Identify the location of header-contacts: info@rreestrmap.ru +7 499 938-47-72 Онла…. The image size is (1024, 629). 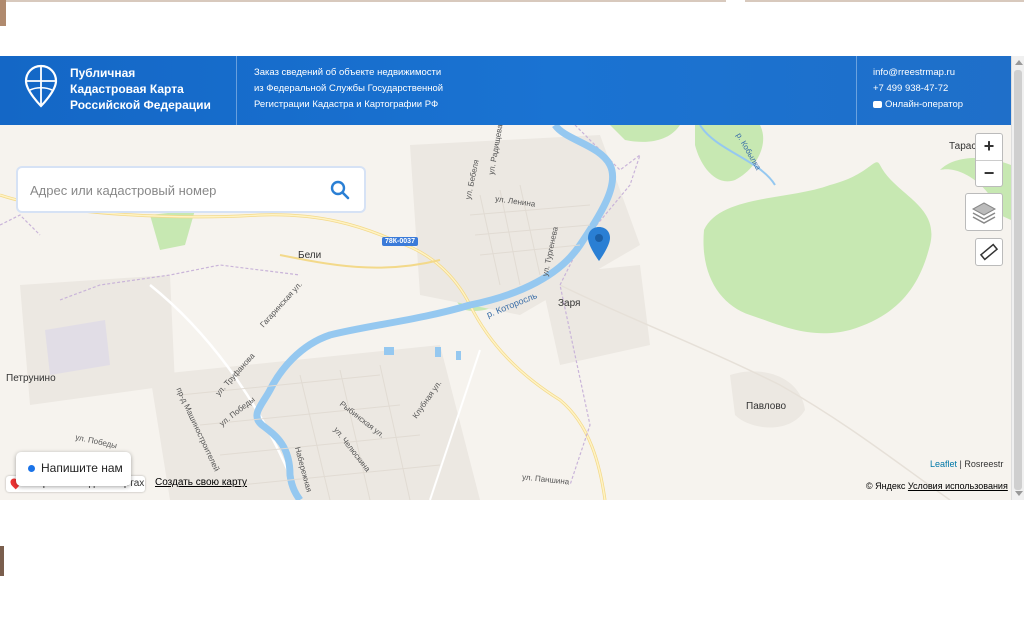
(918, 89).